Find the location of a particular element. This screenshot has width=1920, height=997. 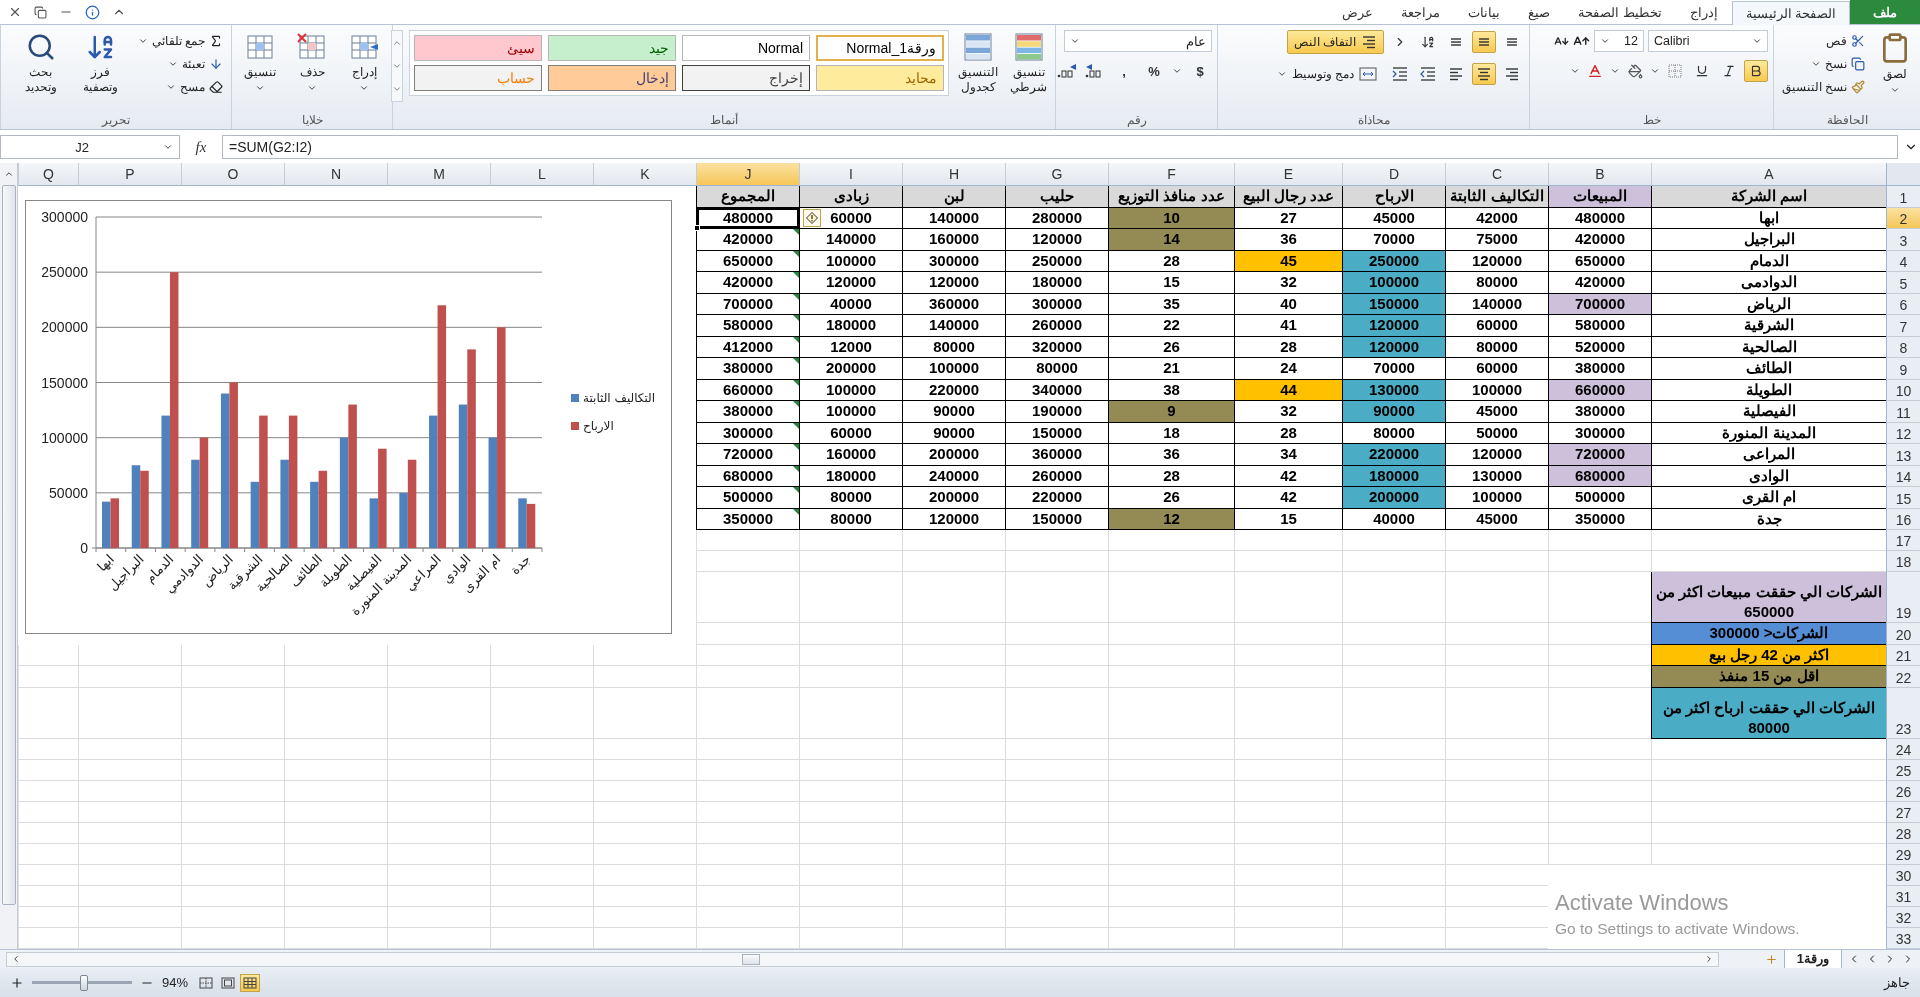

scroll-down-icon is located at coordinates (397, 66).